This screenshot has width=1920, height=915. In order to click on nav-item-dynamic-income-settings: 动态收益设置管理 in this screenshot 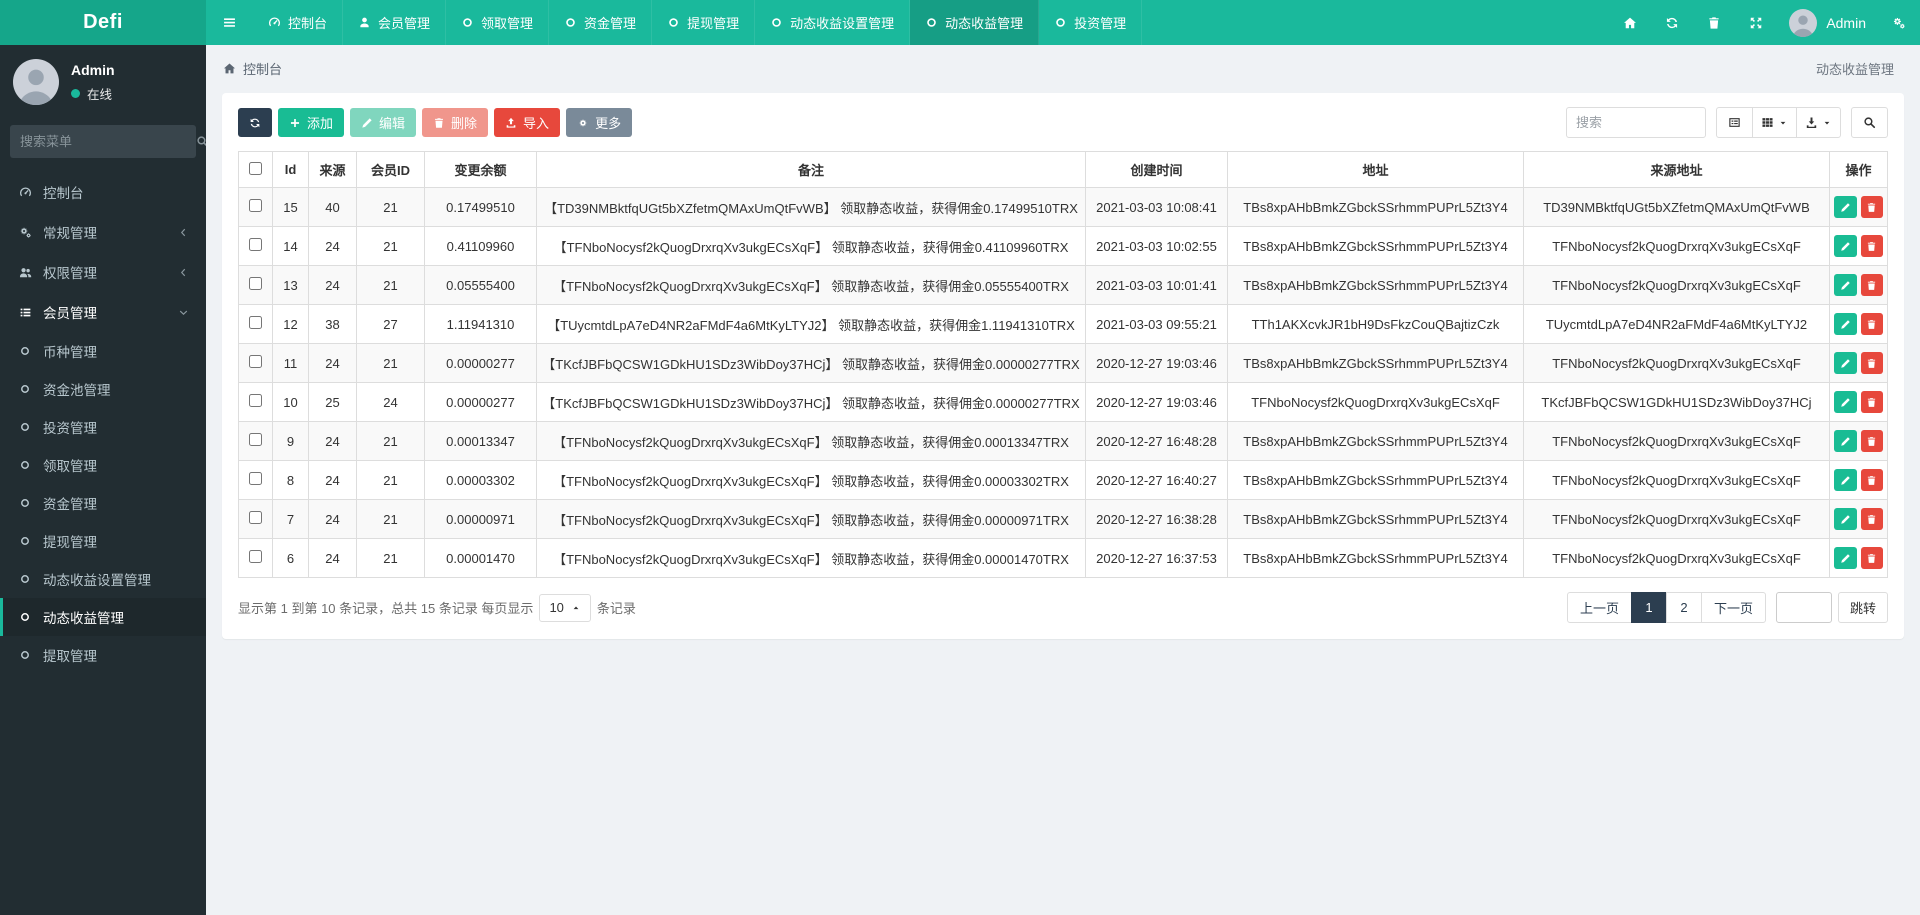, I will do `click(833, 22)`.